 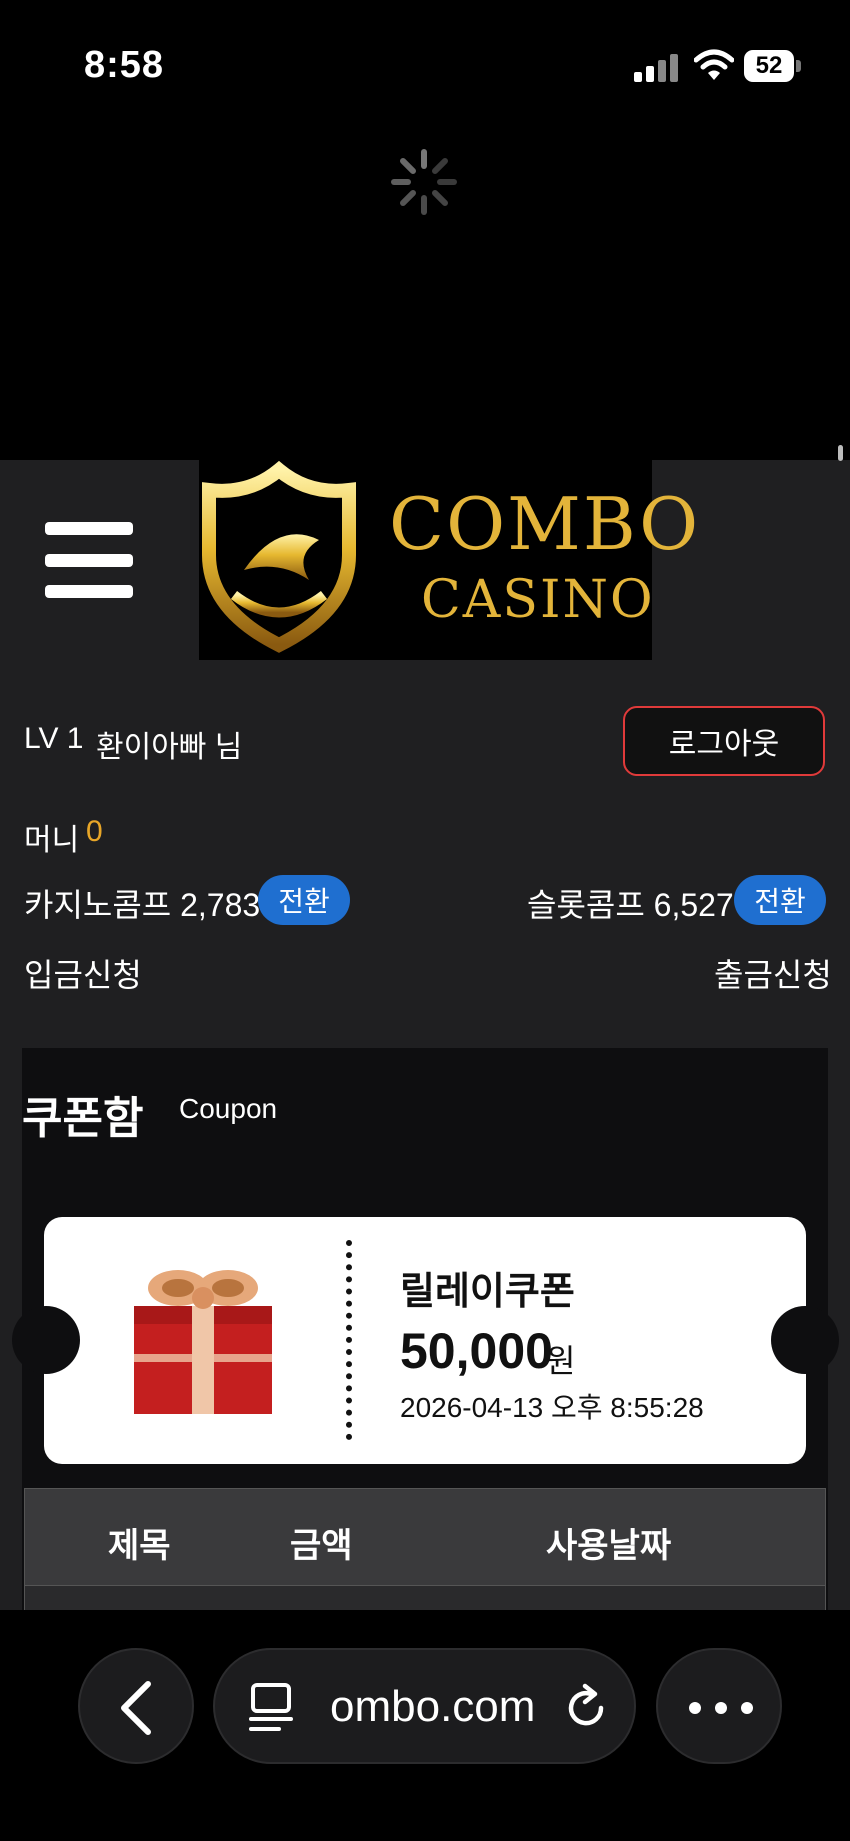 I want to click on cellular-signal-icon, so click(x=656, y=67).